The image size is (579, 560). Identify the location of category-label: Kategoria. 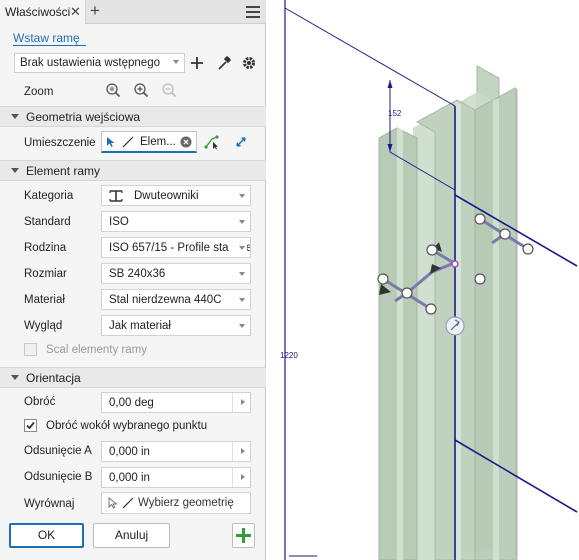
(49, 196).